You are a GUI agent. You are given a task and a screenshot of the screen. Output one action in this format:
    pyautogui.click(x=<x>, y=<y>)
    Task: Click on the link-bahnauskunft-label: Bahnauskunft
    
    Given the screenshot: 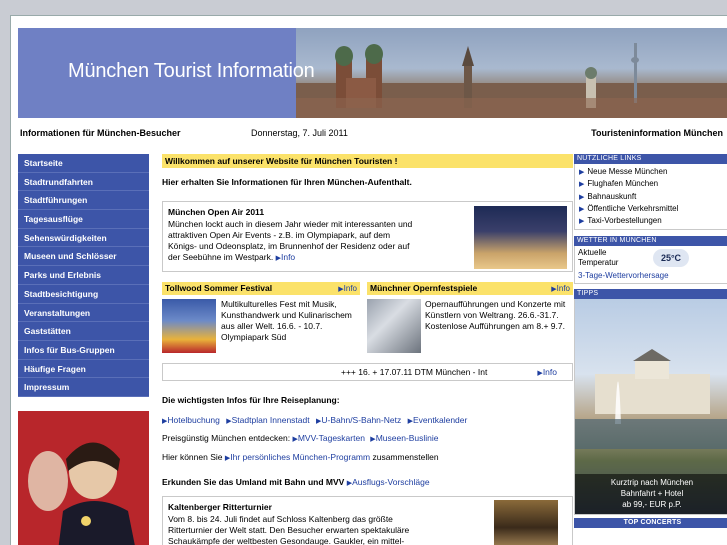 What is the action you would take?
    pyautogui.click(x=612, y=196)
    